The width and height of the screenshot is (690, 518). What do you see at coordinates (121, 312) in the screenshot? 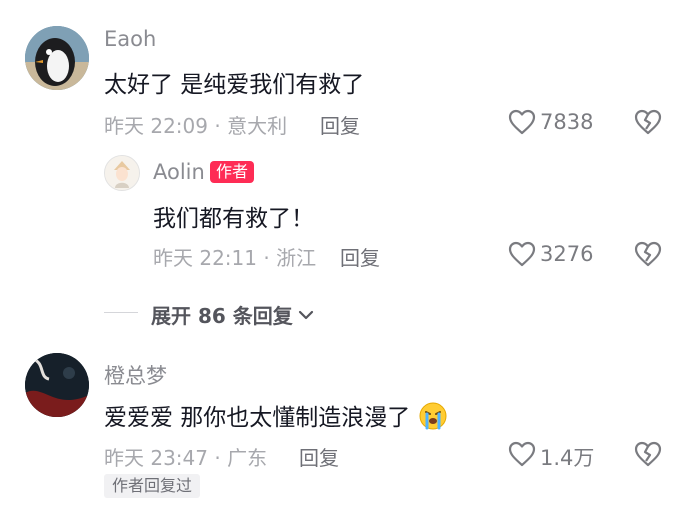
I see `divider` at bounding box center [121, 312].